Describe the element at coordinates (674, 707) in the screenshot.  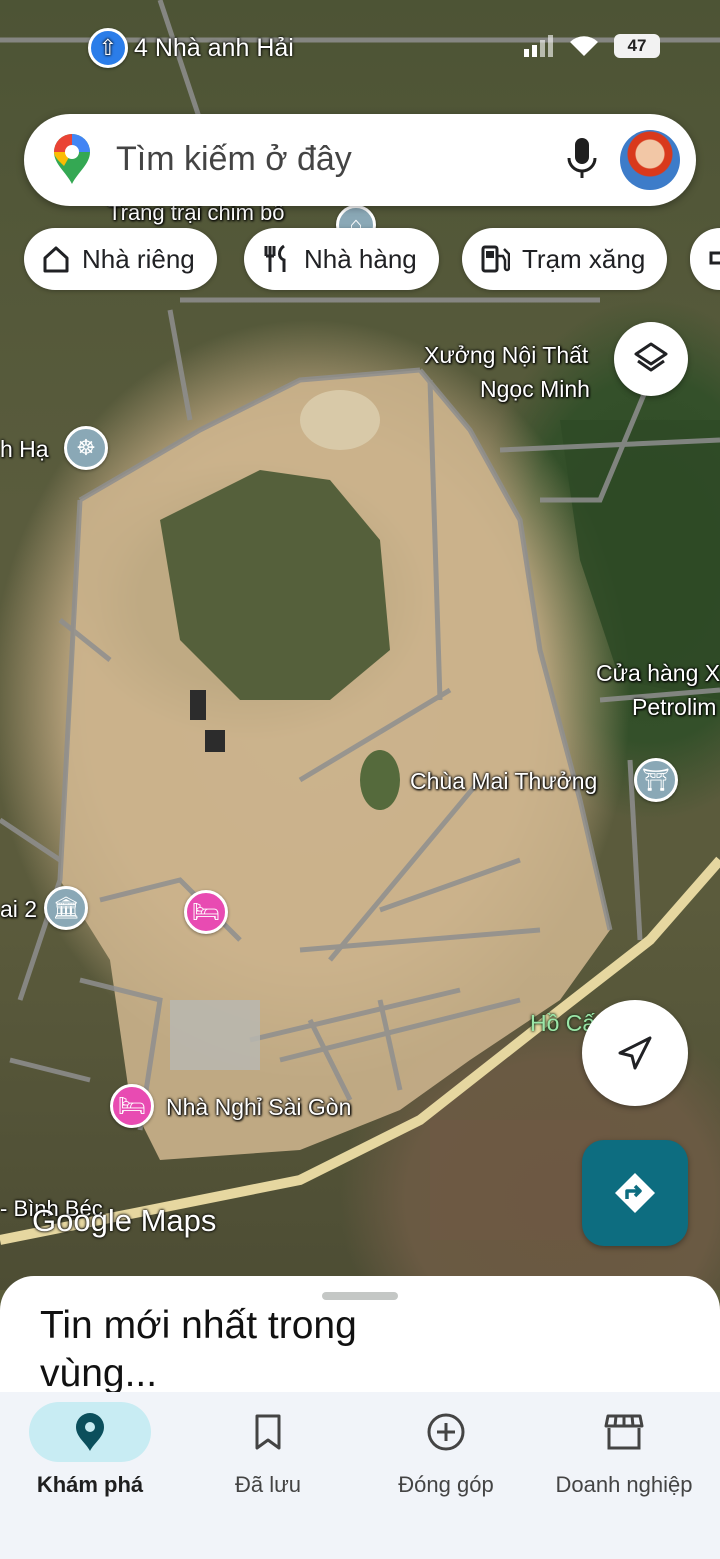
I see `map-label-petrolim: Petrolim` at that location.